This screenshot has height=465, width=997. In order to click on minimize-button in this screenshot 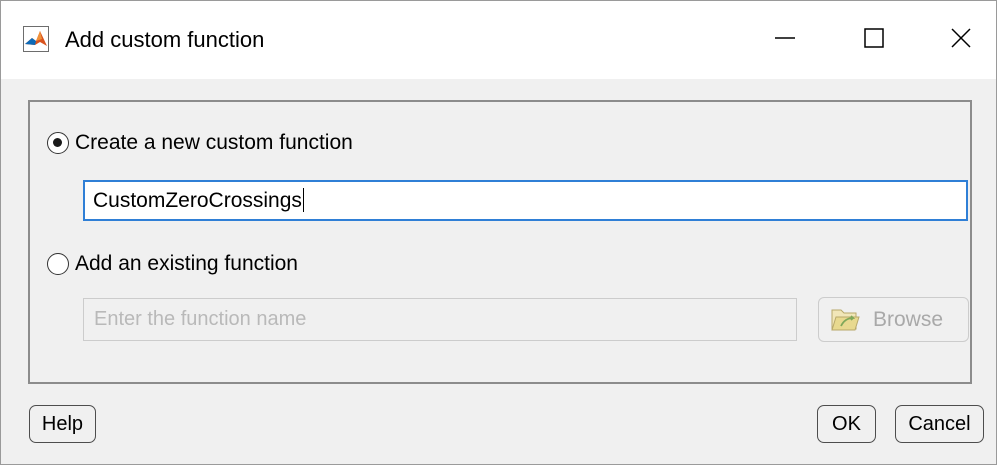, I will do `click(785, 40)`.